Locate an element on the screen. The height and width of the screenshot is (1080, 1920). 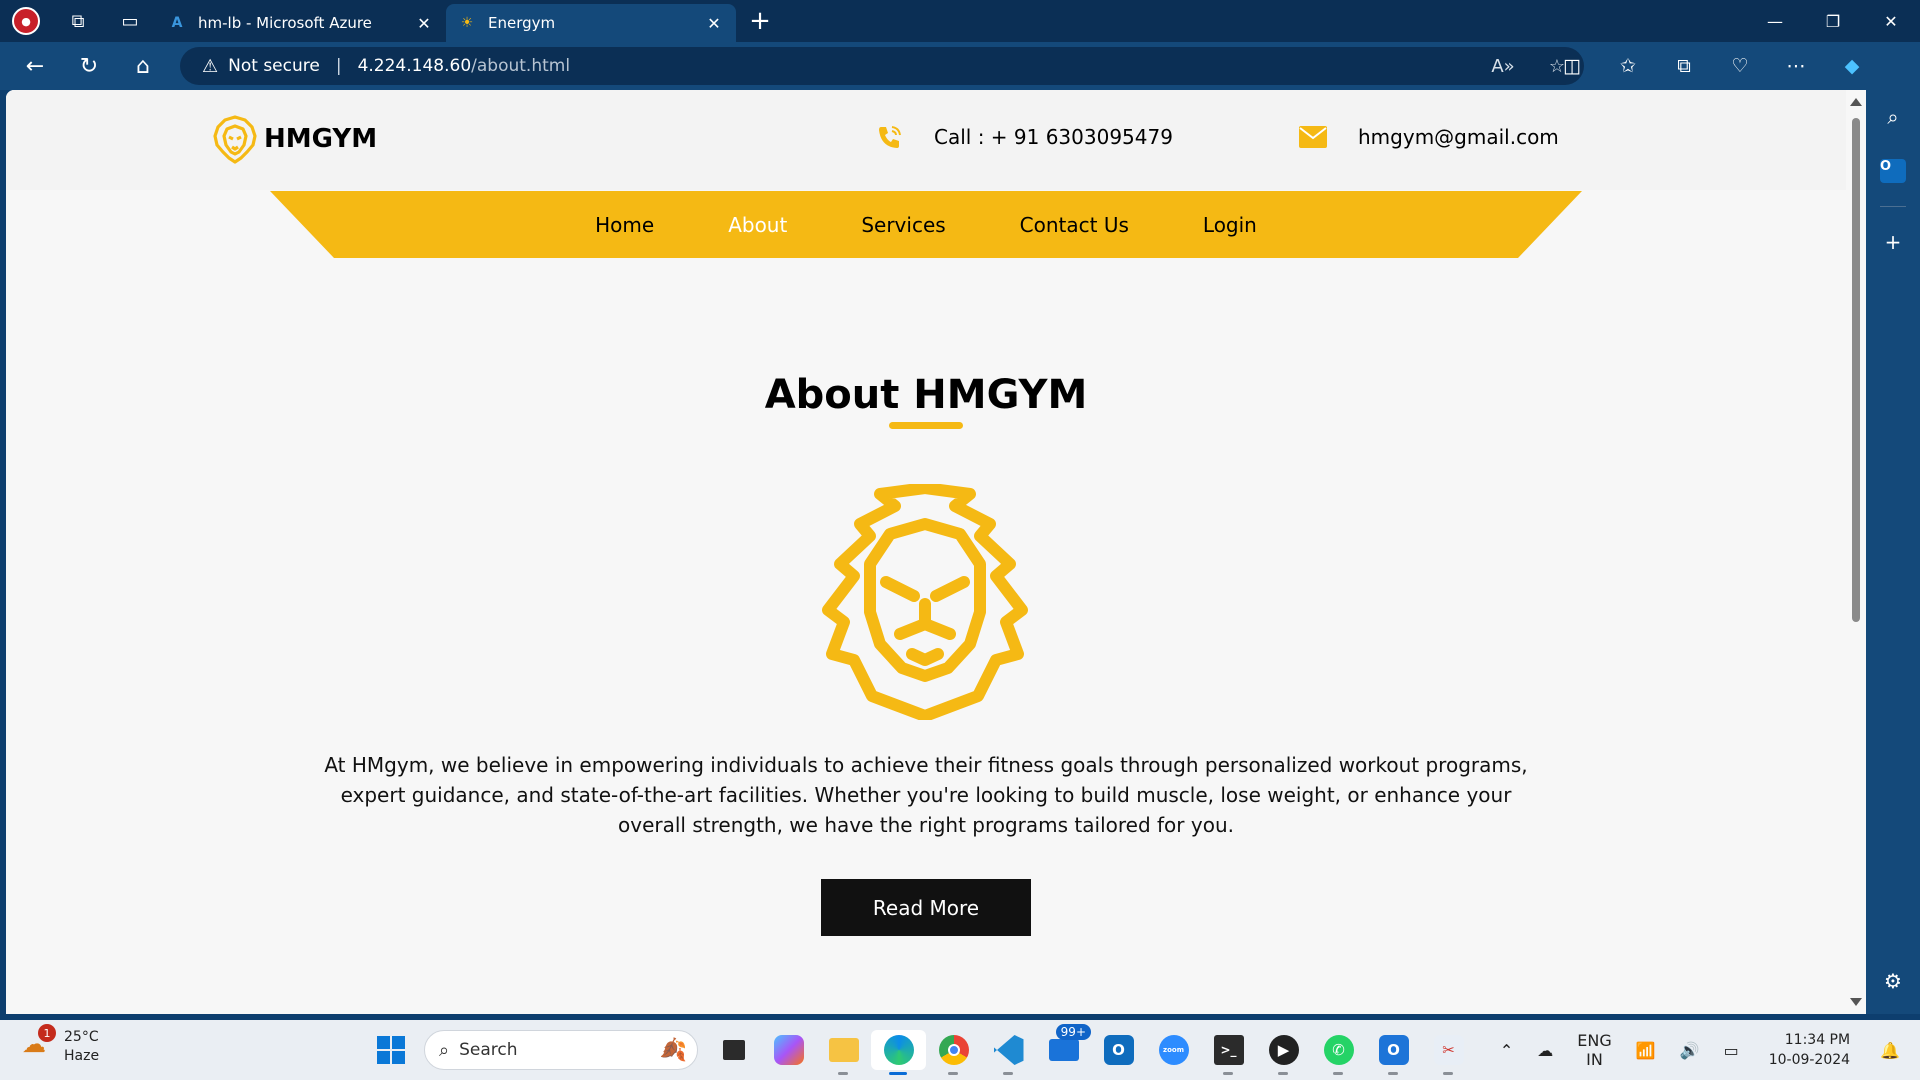
close-window-button: ✕ is located at coordinates (1891, 21).